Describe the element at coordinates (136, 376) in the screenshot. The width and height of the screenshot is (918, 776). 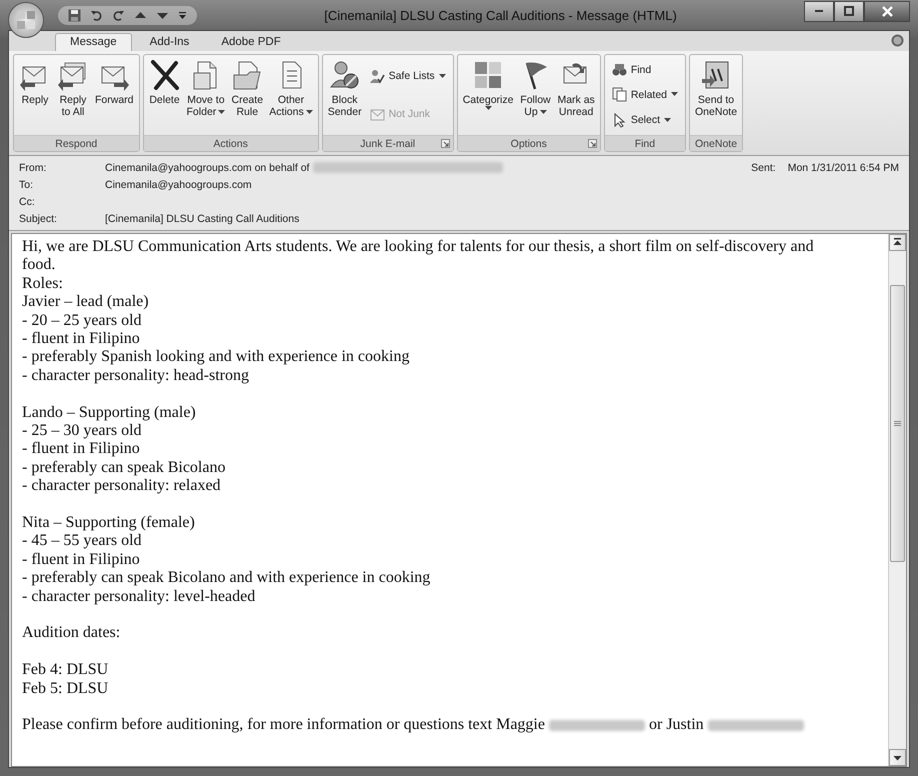
I see `message-line: - character personality: head-strong` at that location.